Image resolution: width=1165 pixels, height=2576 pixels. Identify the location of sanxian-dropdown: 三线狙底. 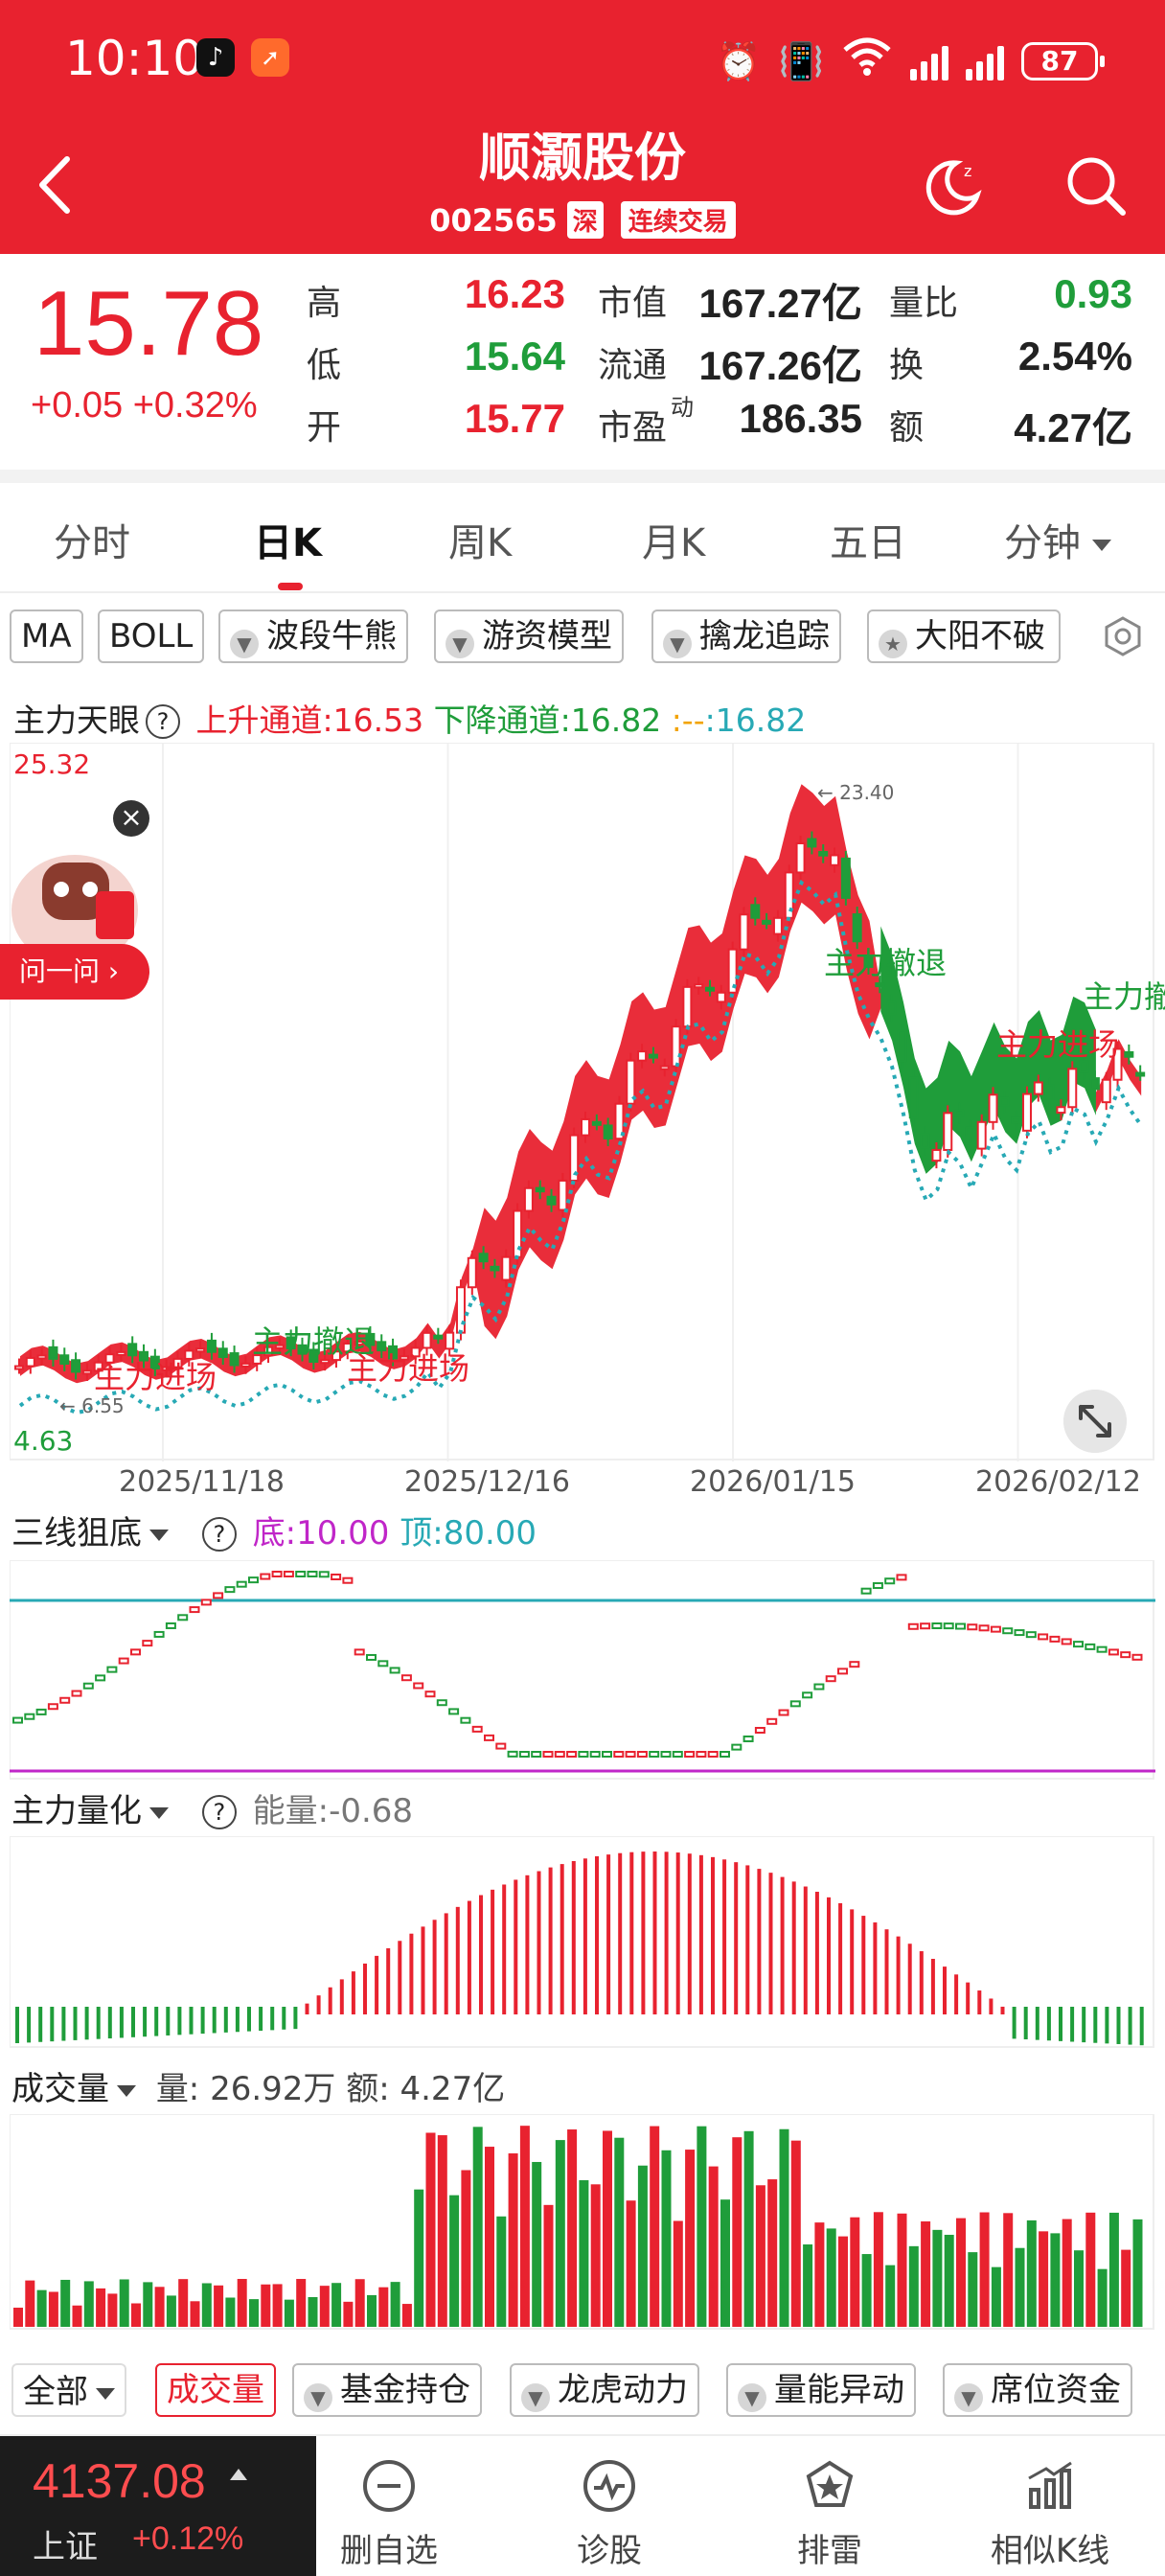
(90, 1533).